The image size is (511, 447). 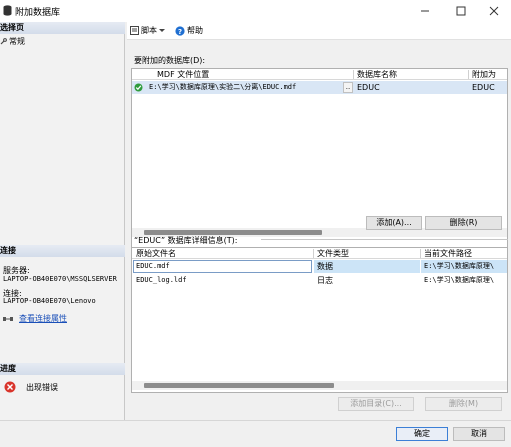 I want to click on remove-button: 删除(R), so click(x=463, y=223).